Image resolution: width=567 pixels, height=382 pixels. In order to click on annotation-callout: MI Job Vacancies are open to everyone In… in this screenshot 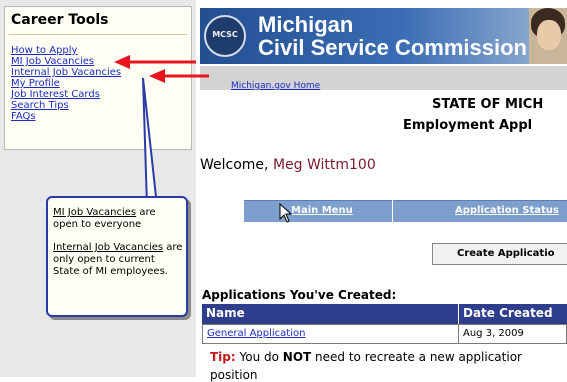, I will do `click(117, 256)`.